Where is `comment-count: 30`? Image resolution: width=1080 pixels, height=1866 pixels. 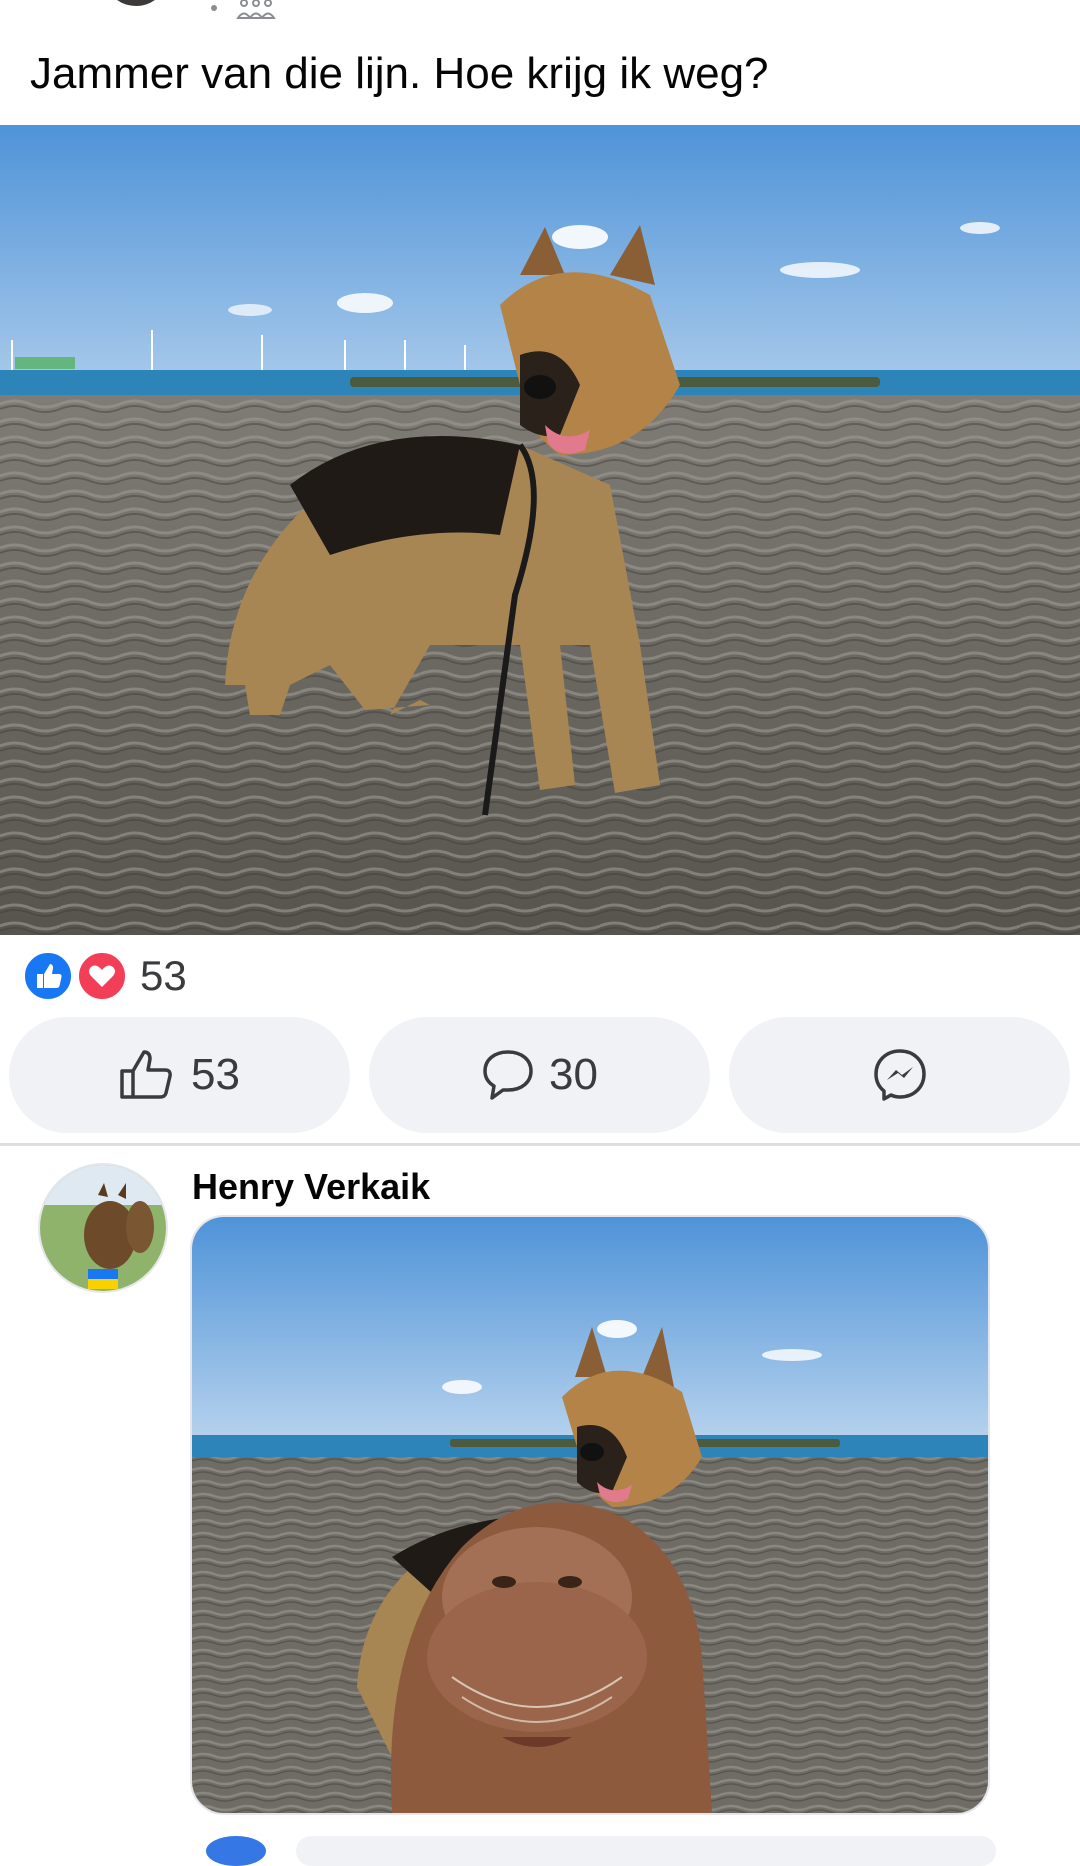 comment-count: 30 is located at coordinates (573, 1074).